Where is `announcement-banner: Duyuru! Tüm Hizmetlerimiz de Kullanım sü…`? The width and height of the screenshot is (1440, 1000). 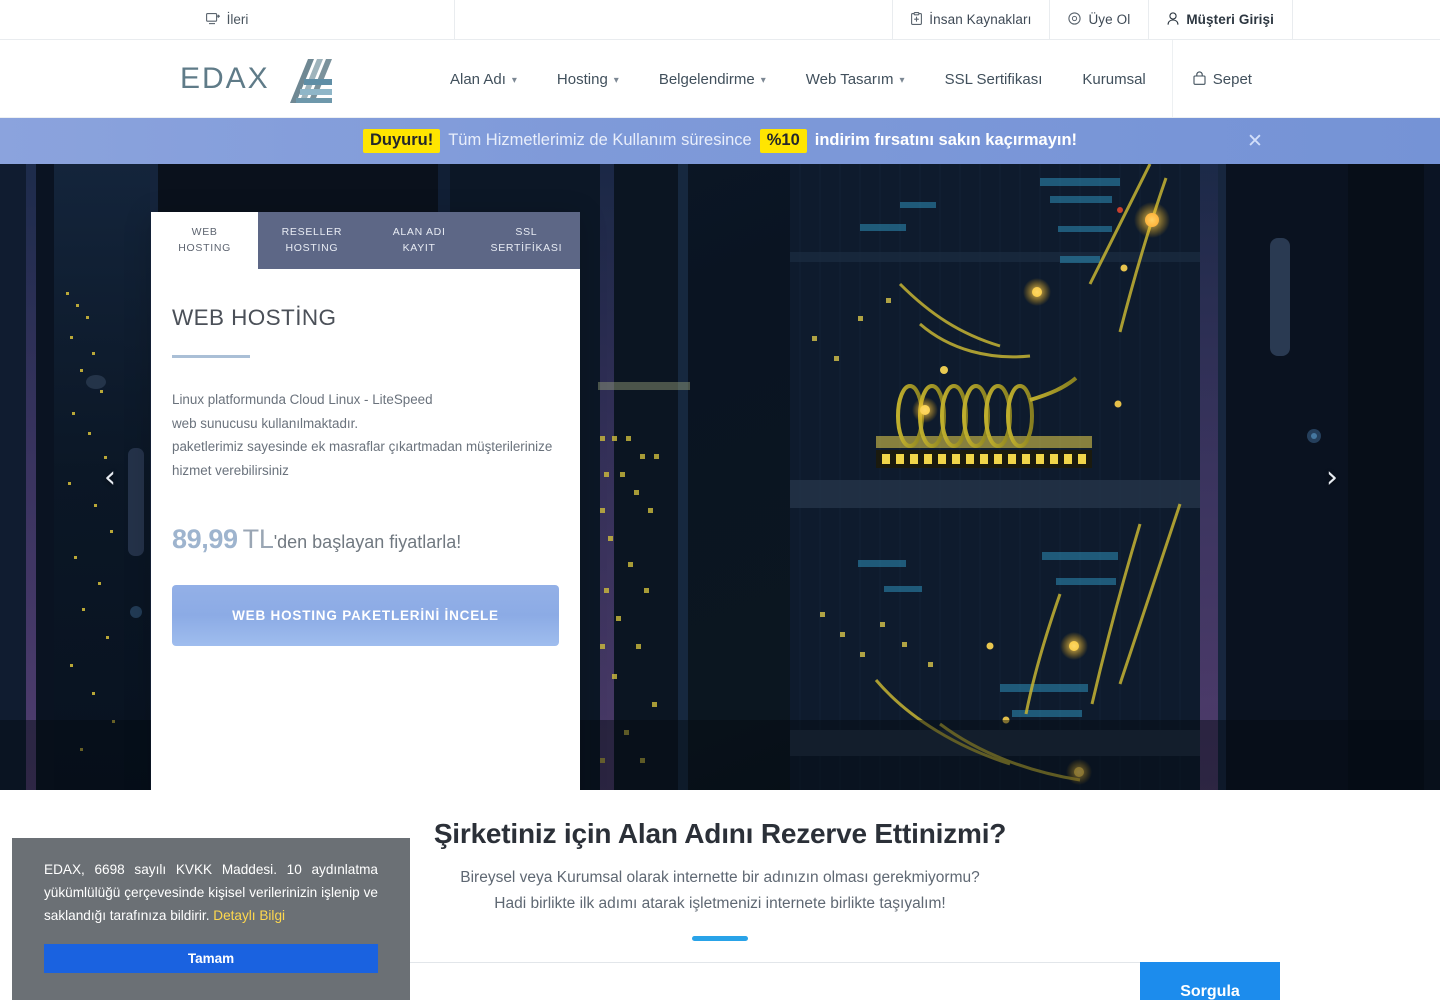 announcement-banner: Duyuru! Tüm Hizmetlerimiz de Kullanım sü… is located at coordinates (720, 141).